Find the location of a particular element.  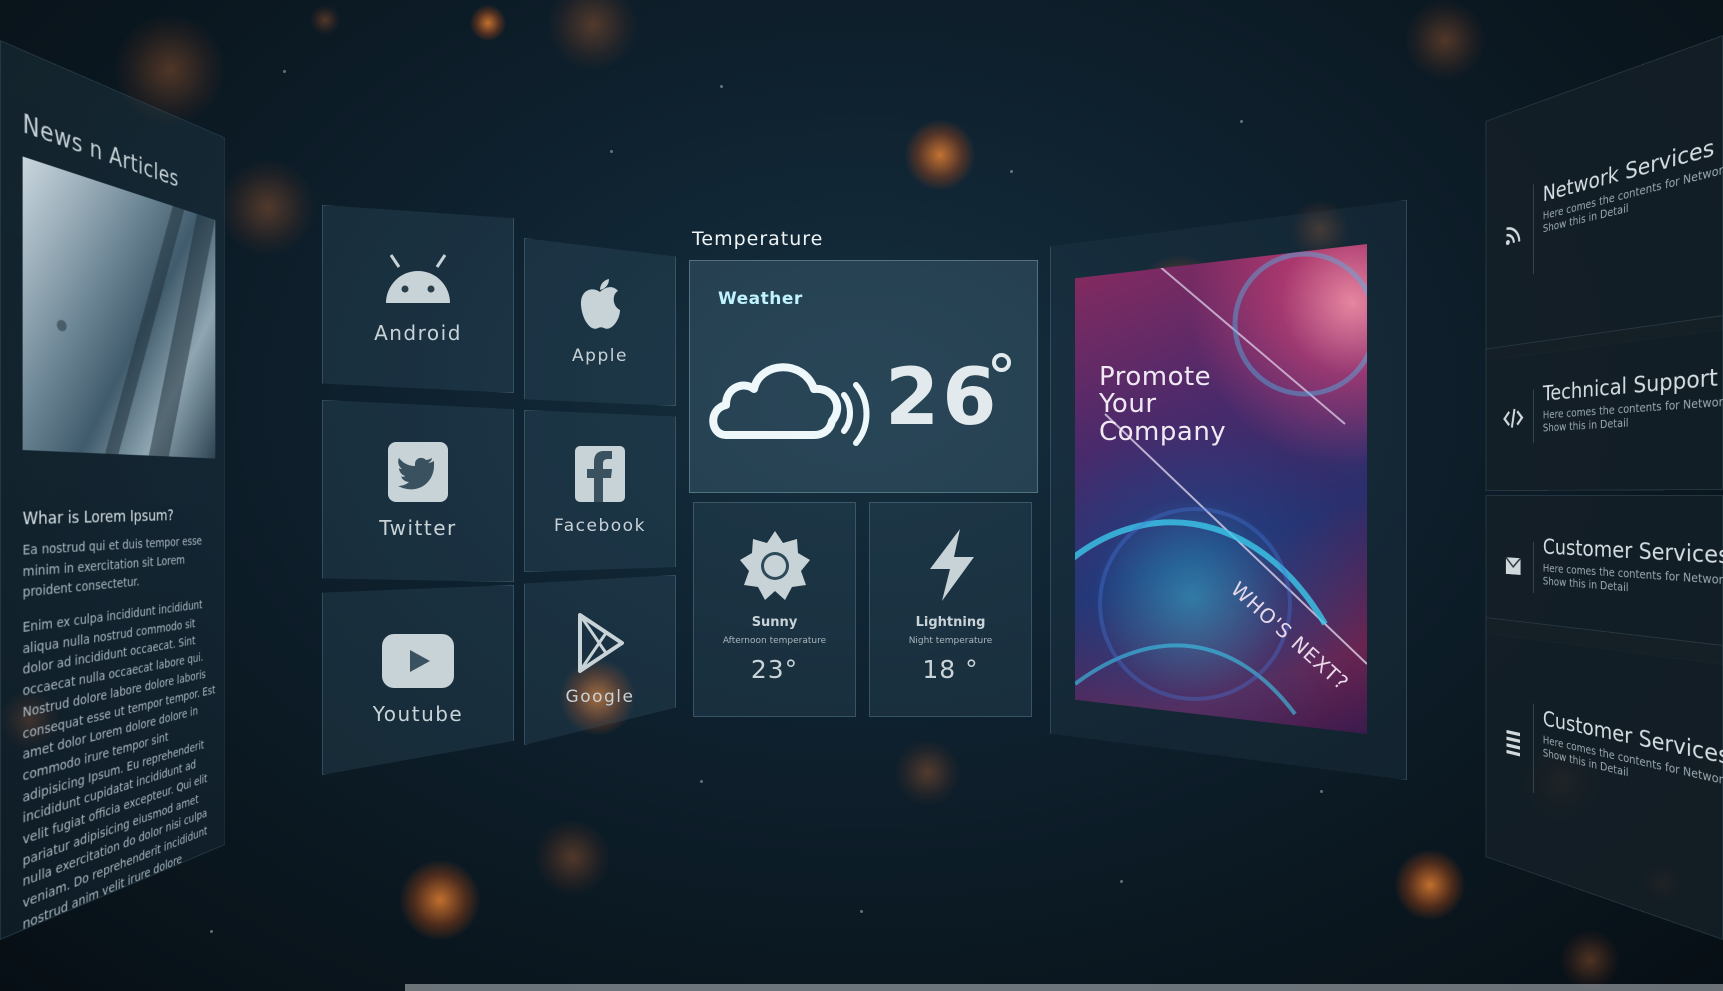

forecast-value: 23° is located at coordinates (774, 669).